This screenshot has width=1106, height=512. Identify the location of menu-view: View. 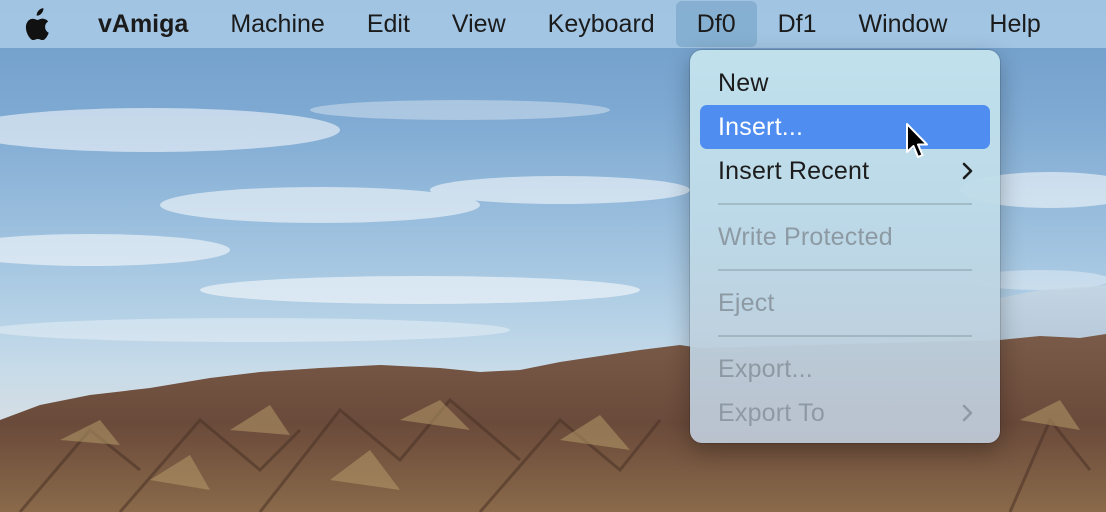
(479, 24).